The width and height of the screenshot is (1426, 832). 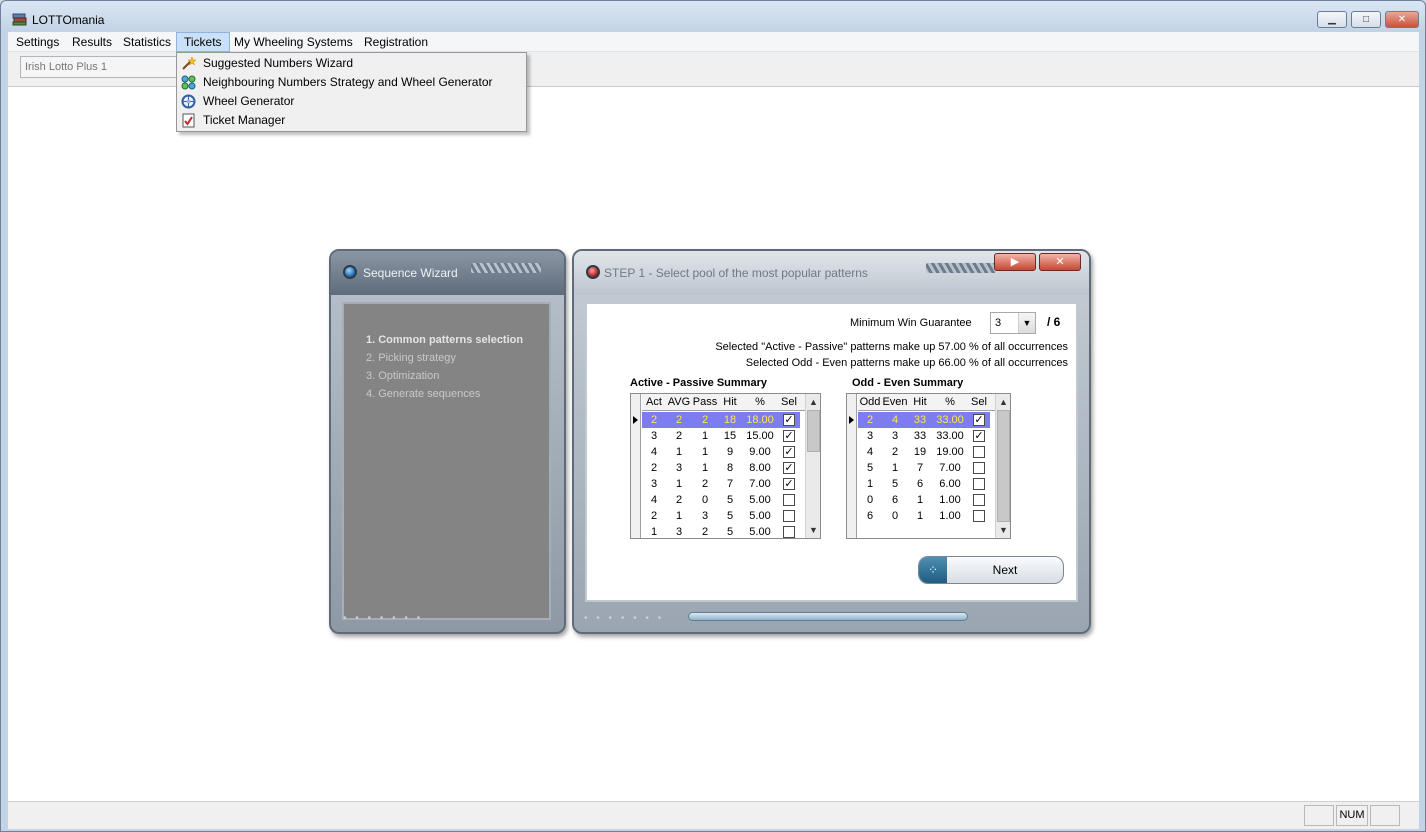 I want to click on menu-tickets: Tickets, so click(x=203, y=42).